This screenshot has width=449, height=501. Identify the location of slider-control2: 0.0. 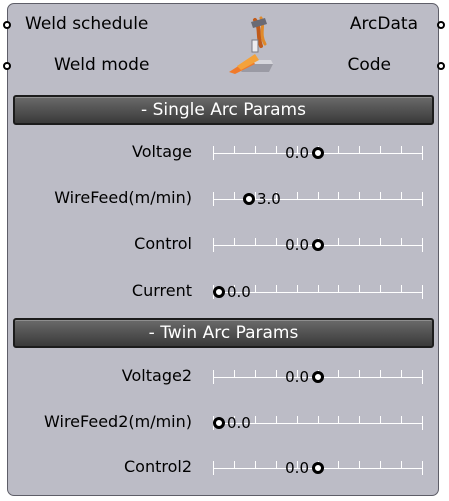
(318, 468).